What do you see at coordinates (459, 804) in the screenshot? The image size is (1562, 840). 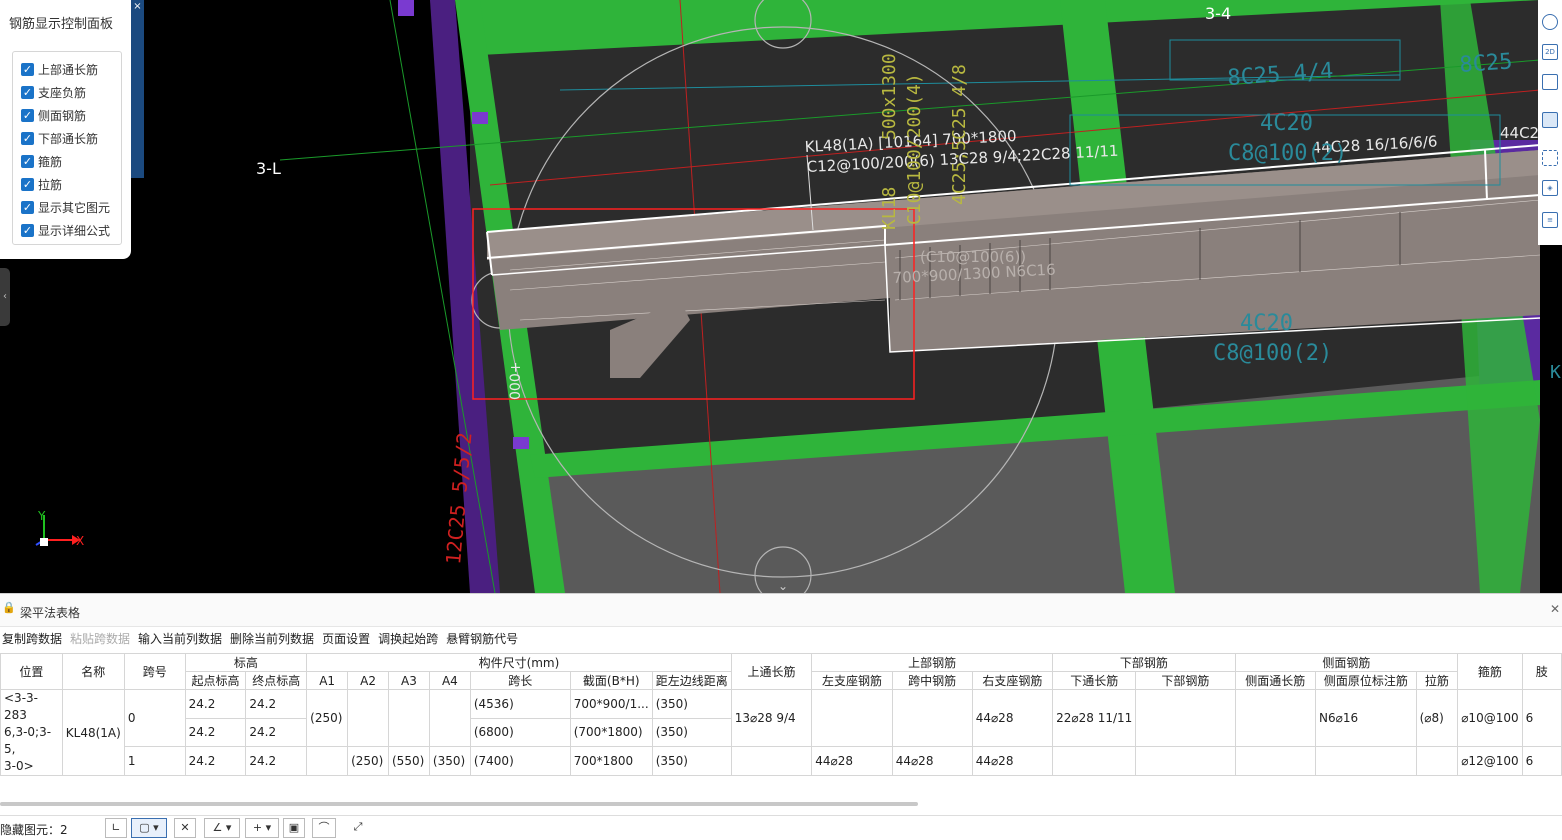 I see `horizontal-scrollbar` at bounding box center [459, 804].